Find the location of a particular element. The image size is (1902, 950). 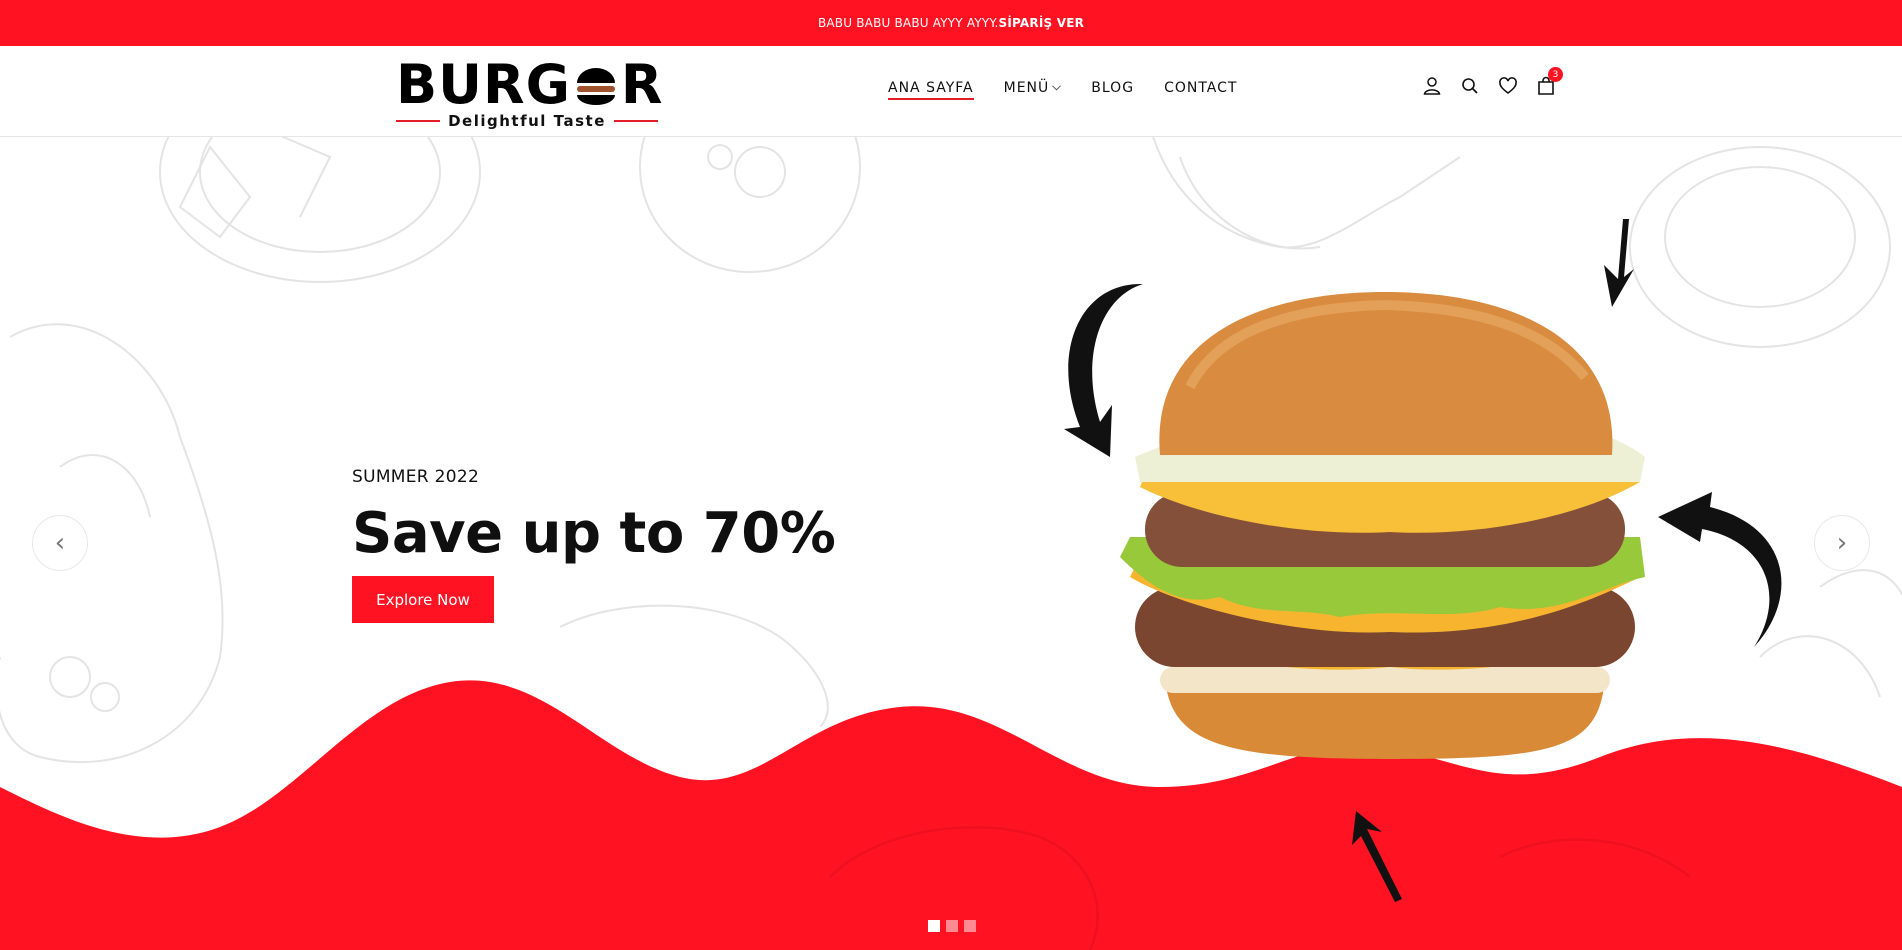

nav-label: CONTACT is located at coordinates (1201, 88).